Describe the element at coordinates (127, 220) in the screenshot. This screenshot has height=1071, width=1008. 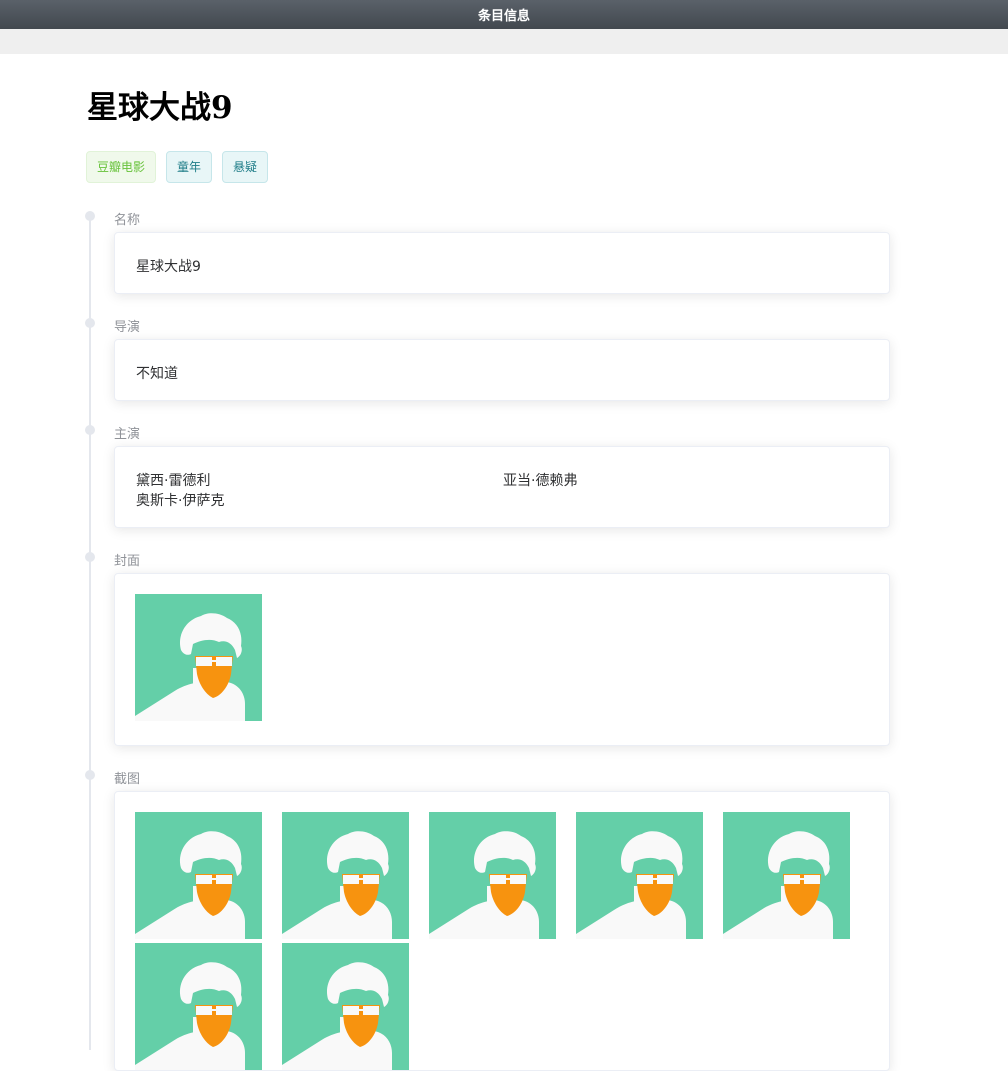
I see `name-label: 名称` at that location.